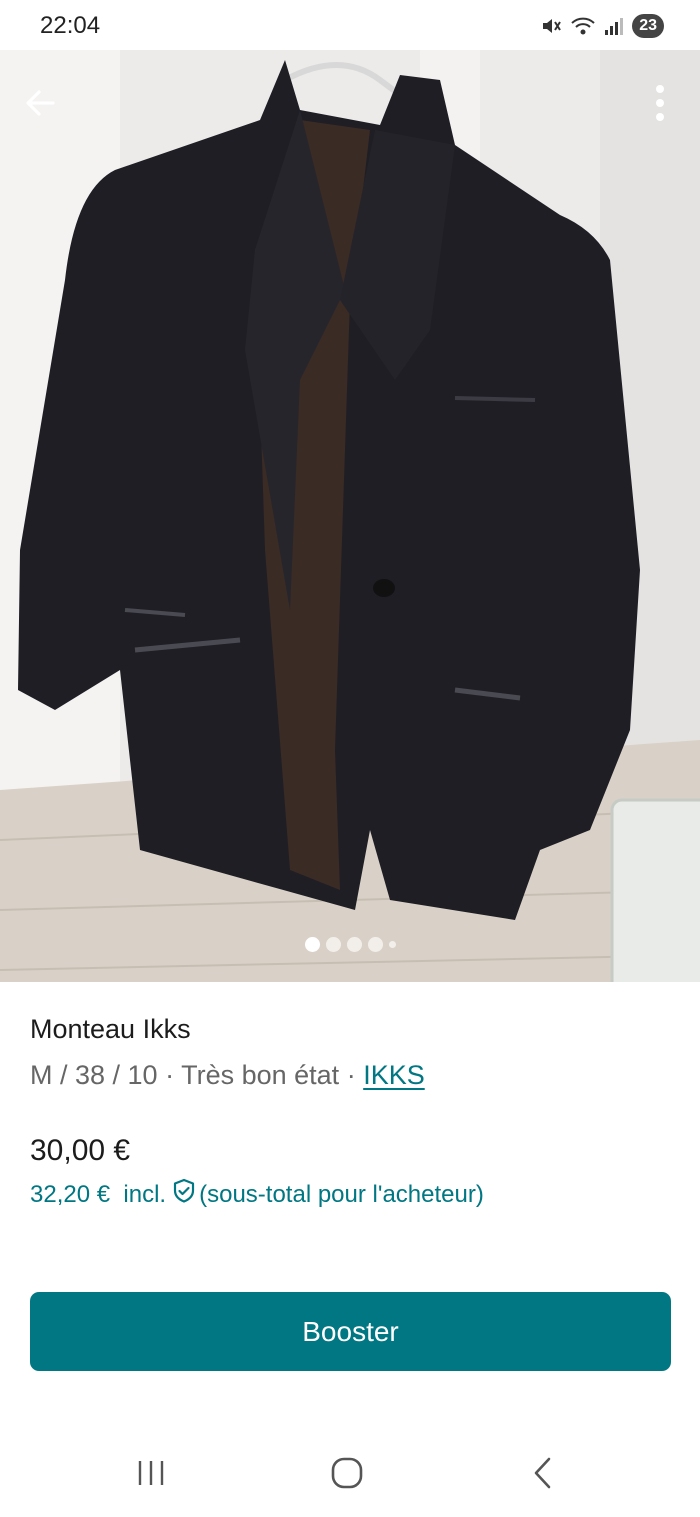 The image size is (700, 1517). Describe the element at coordinates (145, 1194) in the screenshot. I see `price-incl-label: incl.` at that location.